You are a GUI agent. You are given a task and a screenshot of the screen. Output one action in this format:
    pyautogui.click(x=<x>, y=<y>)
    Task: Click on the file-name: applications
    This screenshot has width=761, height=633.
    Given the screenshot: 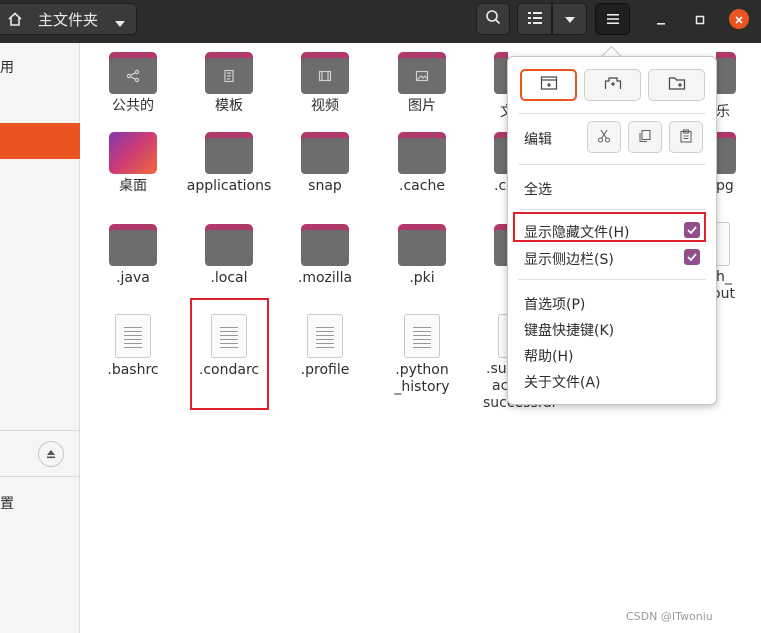 What is the action you would take?
    pyautogui.click(x=229, y=186)
    